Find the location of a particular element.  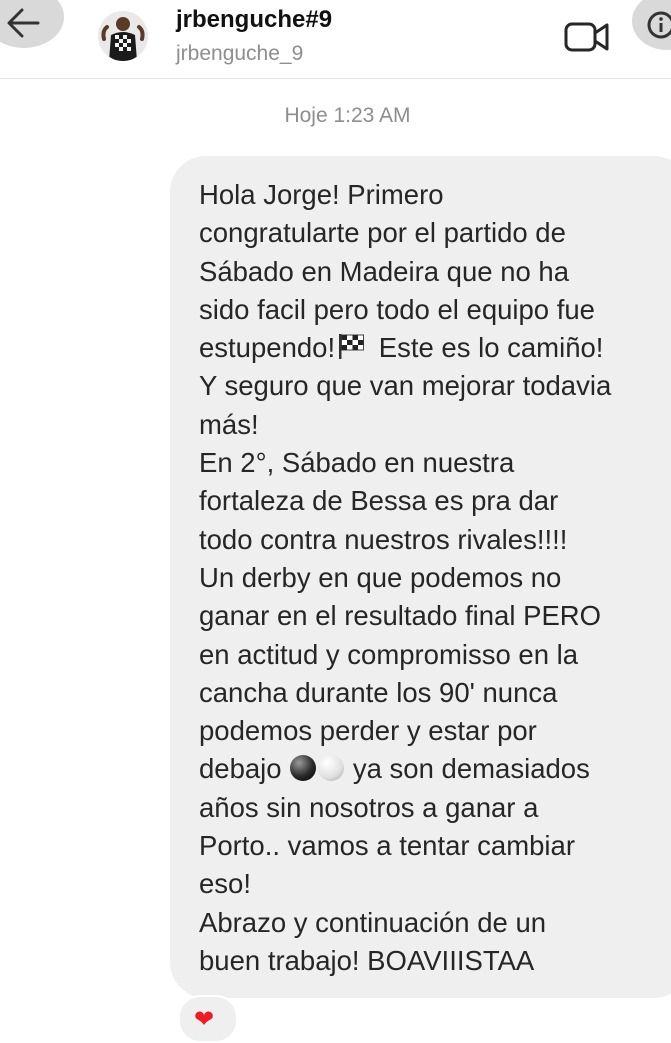

message-line: podemos perder y estar por is located at coordinates (368, 731).